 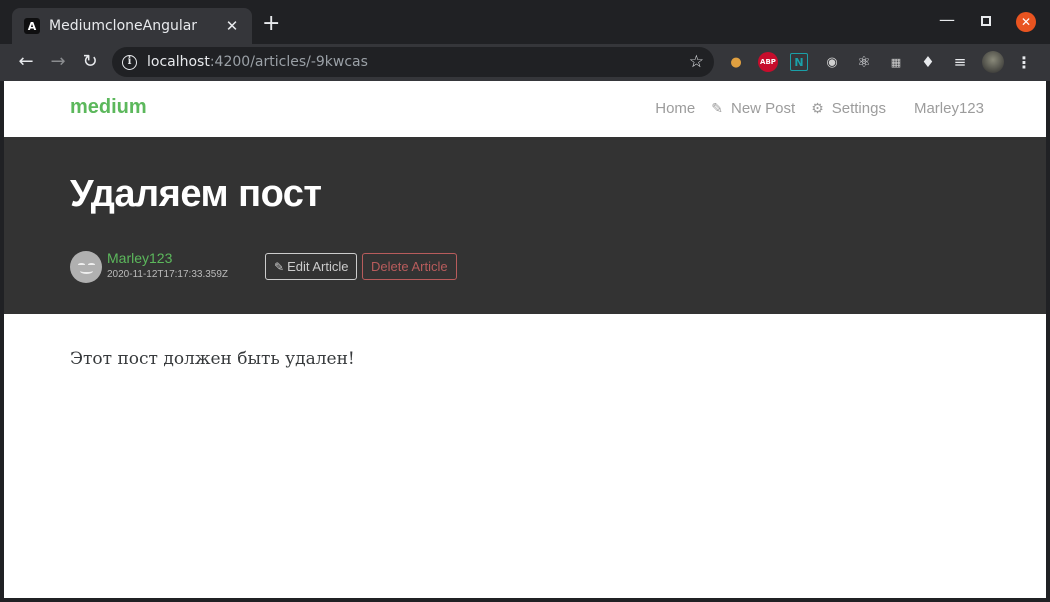 I want to click on brand-logo: medium, so click(x=108, y=107).